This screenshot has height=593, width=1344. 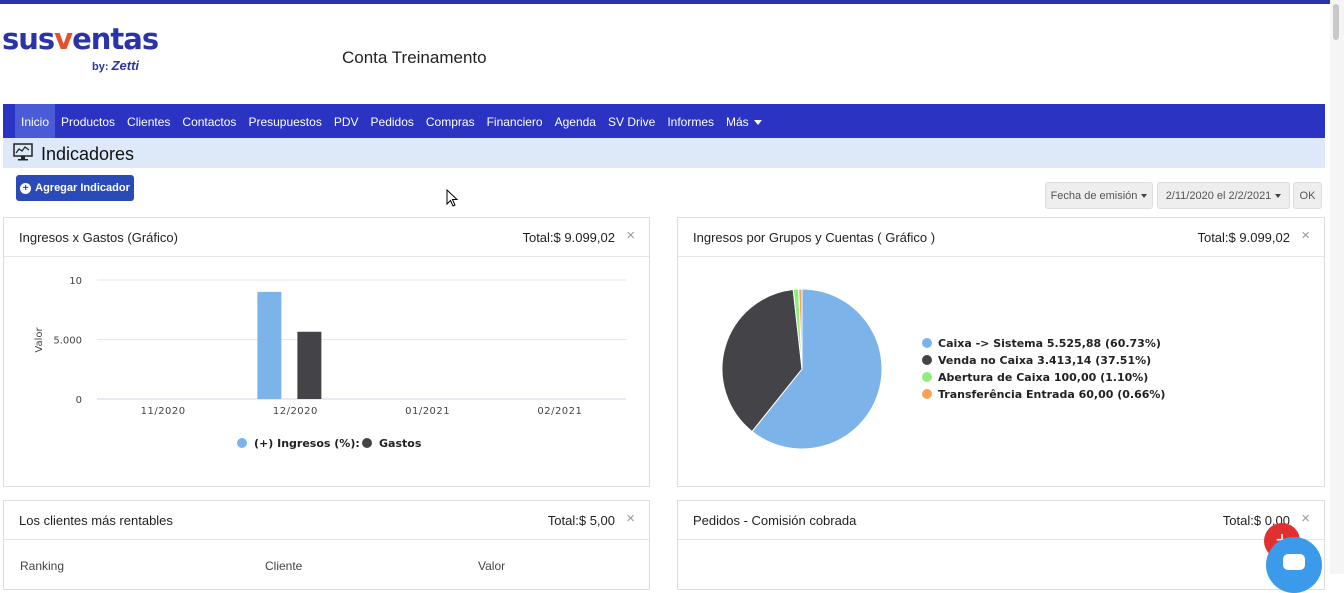 What do you see at coordinates (39, 340) in the screenshot?
I see `y-axis-label: Valor` at bounding box center [39, 340].